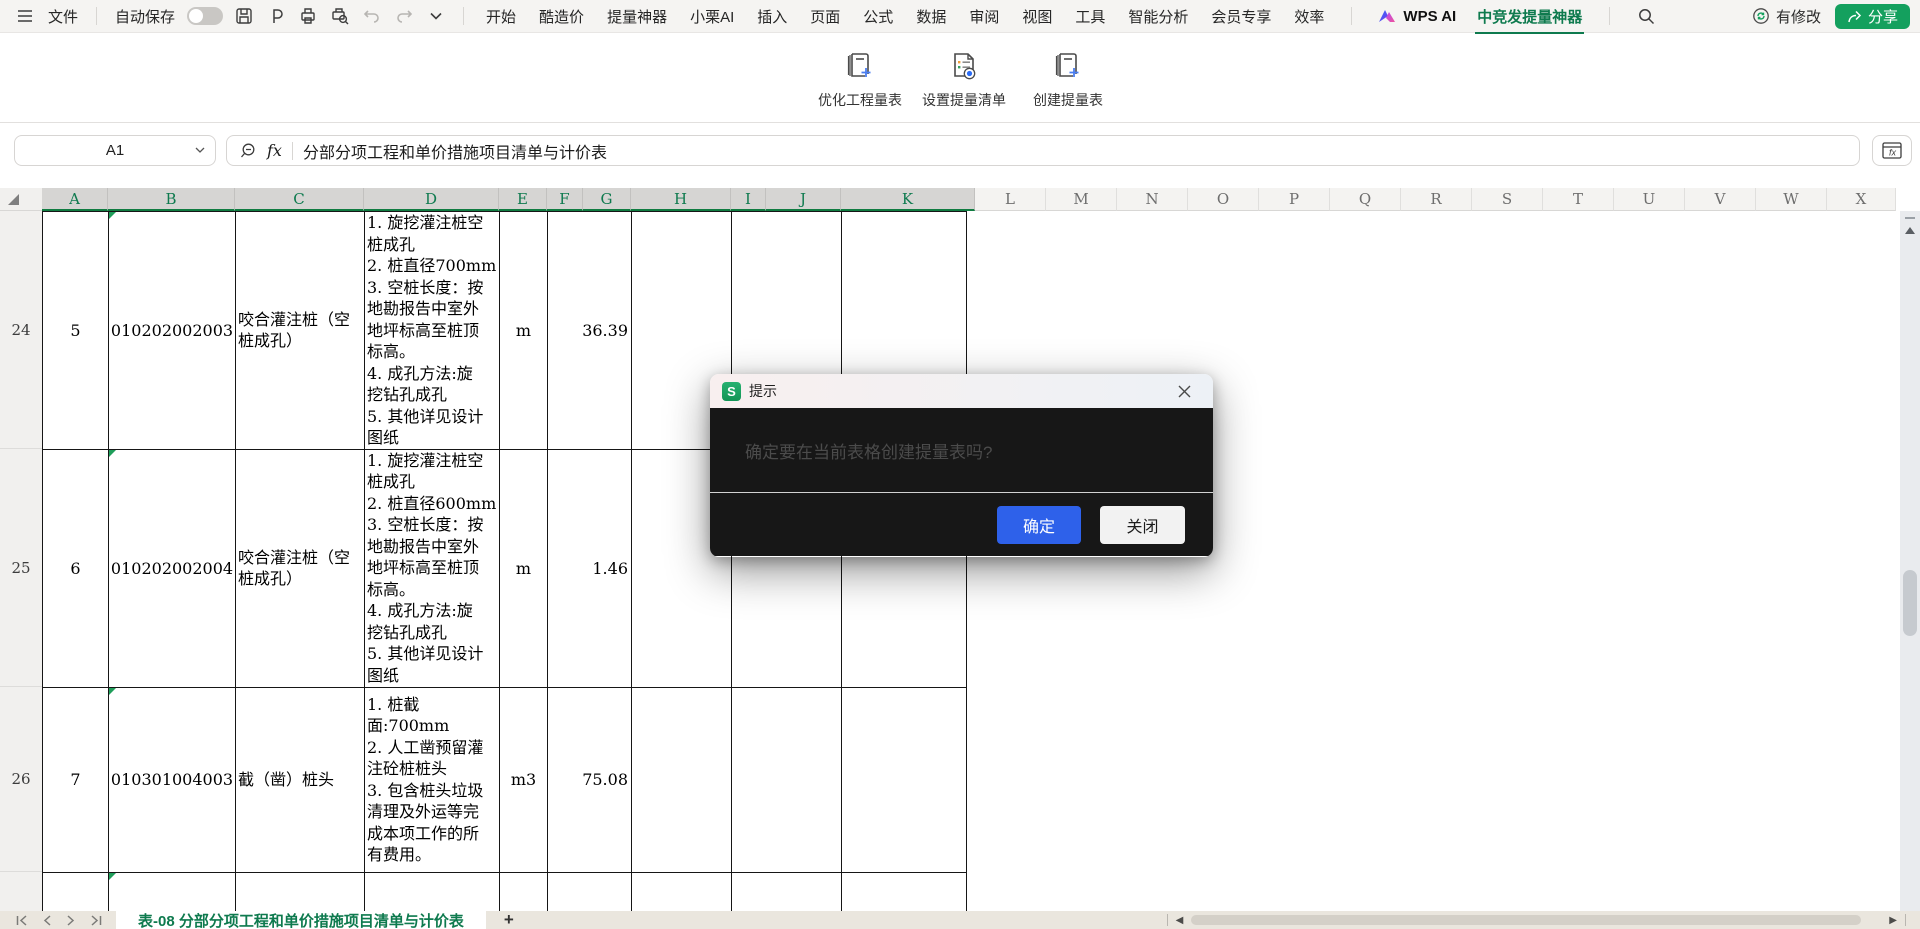 Image resolution: width=1920 pixels, height=929 pixels. What do you see at coordinates (878, 16) in the screenshot?
I see `tab-formula: 公式` at bounding box center [878, 16].